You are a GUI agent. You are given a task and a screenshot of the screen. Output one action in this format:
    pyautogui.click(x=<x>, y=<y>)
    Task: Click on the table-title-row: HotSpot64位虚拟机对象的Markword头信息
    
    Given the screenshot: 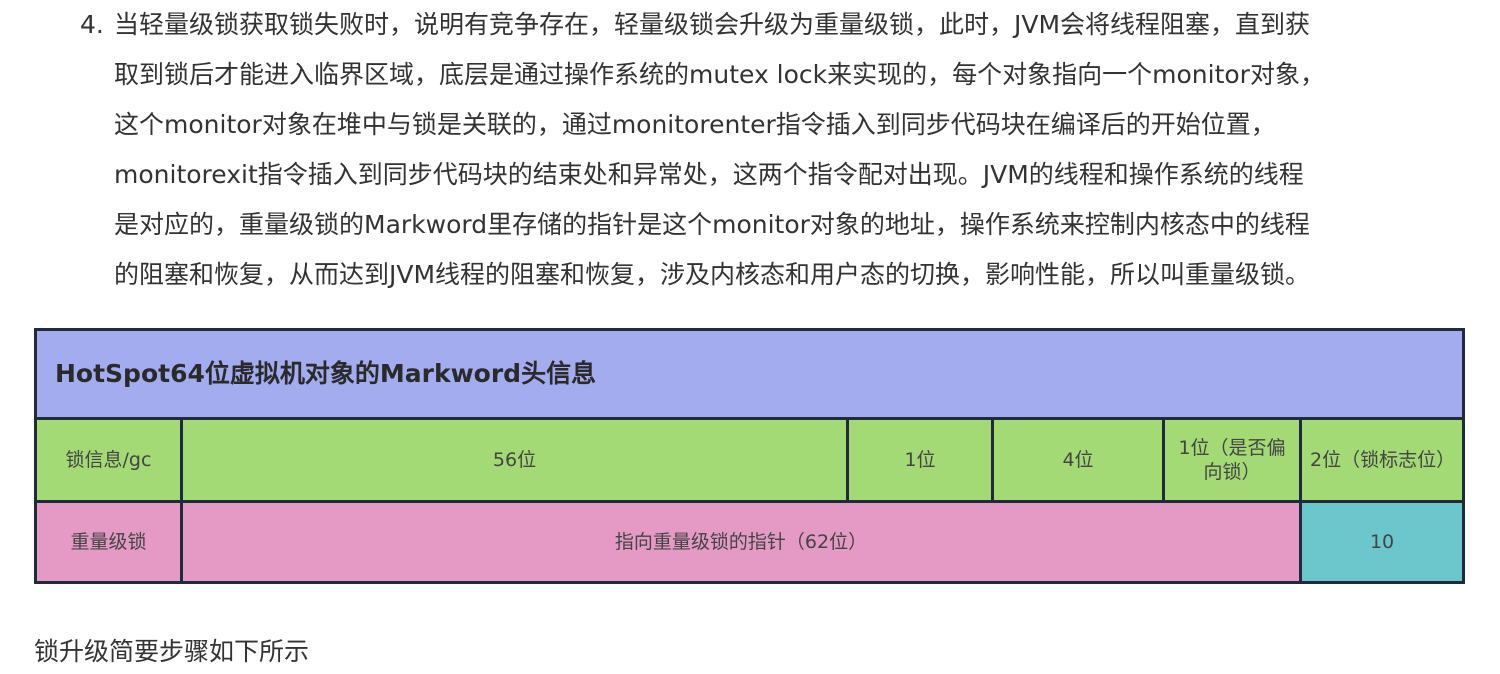 What is the action you would take?
    pyautogui.click(x=749, y=374)
    